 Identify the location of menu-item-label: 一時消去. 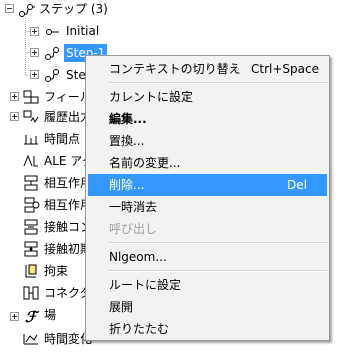
(133, 207).